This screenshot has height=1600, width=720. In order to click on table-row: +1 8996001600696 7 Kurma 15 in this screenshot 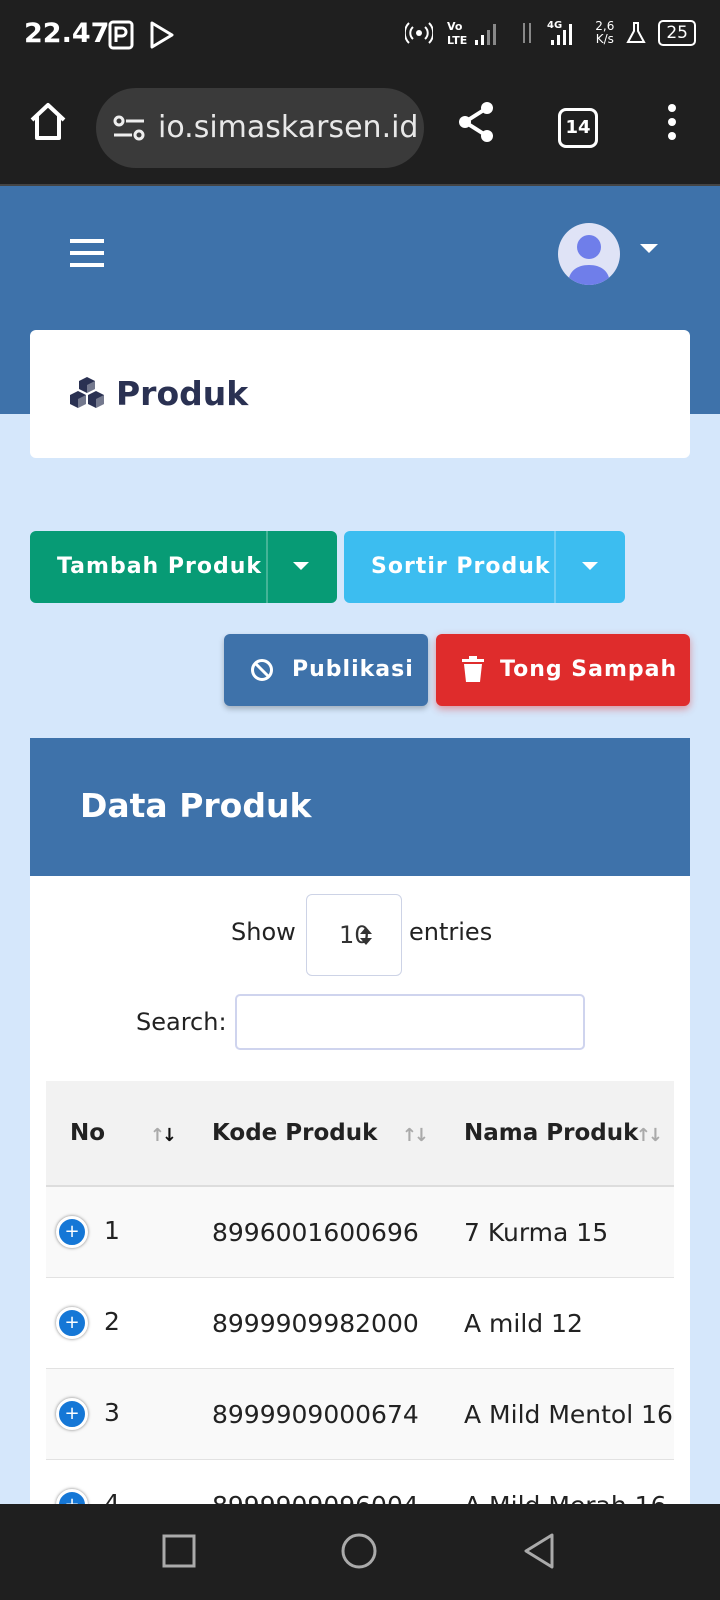, I will do `click(360, 1232)`.